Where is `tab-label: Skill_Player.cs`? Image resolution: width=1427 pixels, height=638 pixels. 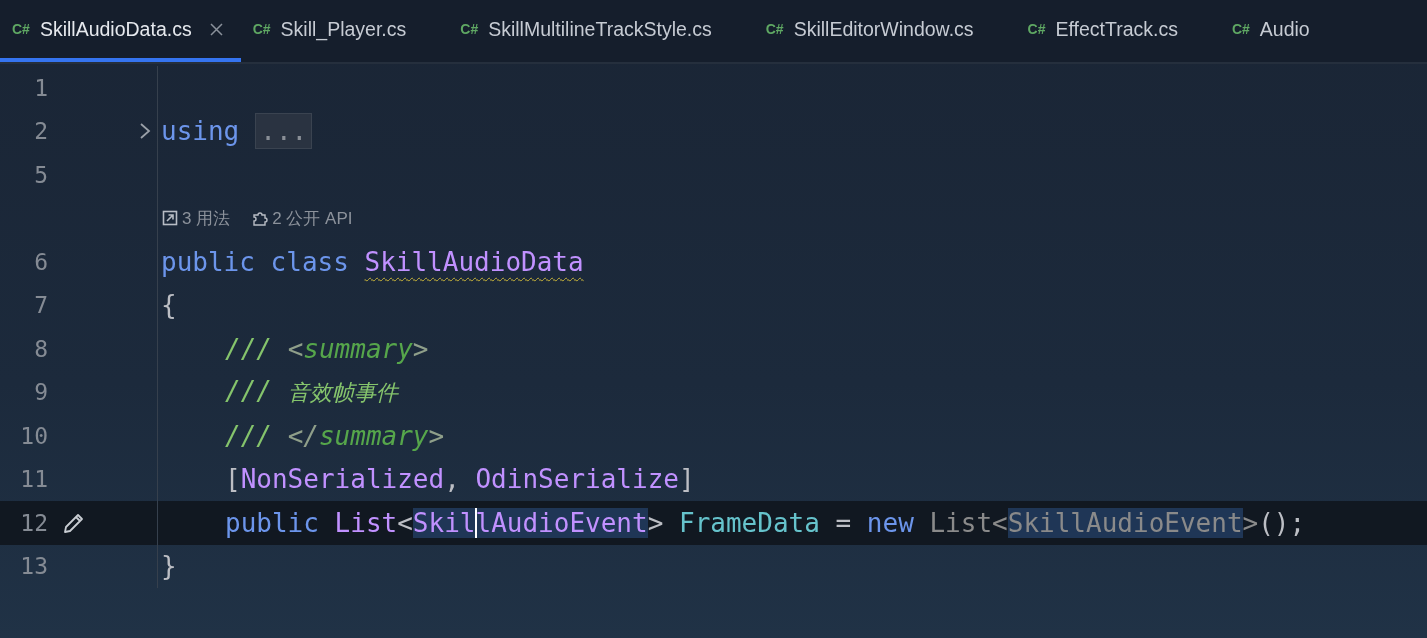
tab-label: Skill_Player.cs is located at coordinates (343, 29).